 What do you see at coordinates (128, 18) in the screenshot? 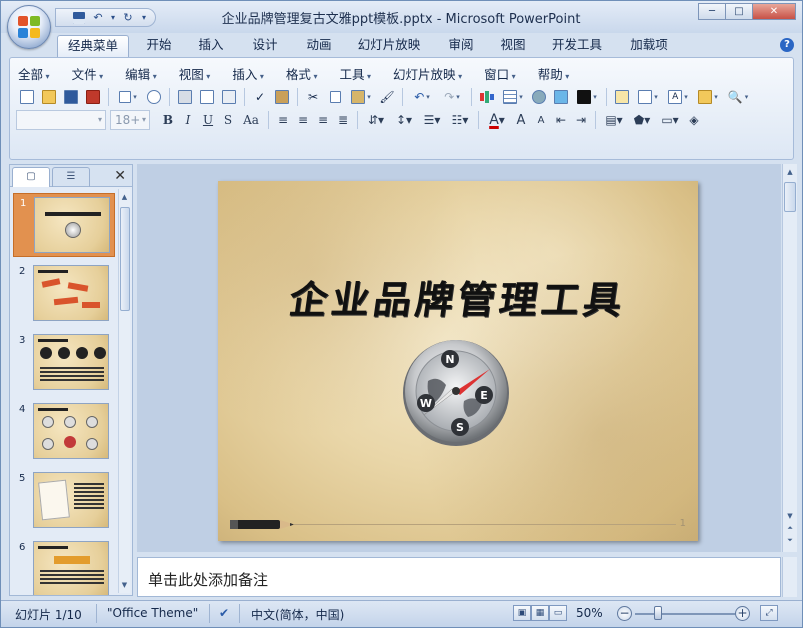
I see `redo-icon: ↻` at bounding box center [128, 18].